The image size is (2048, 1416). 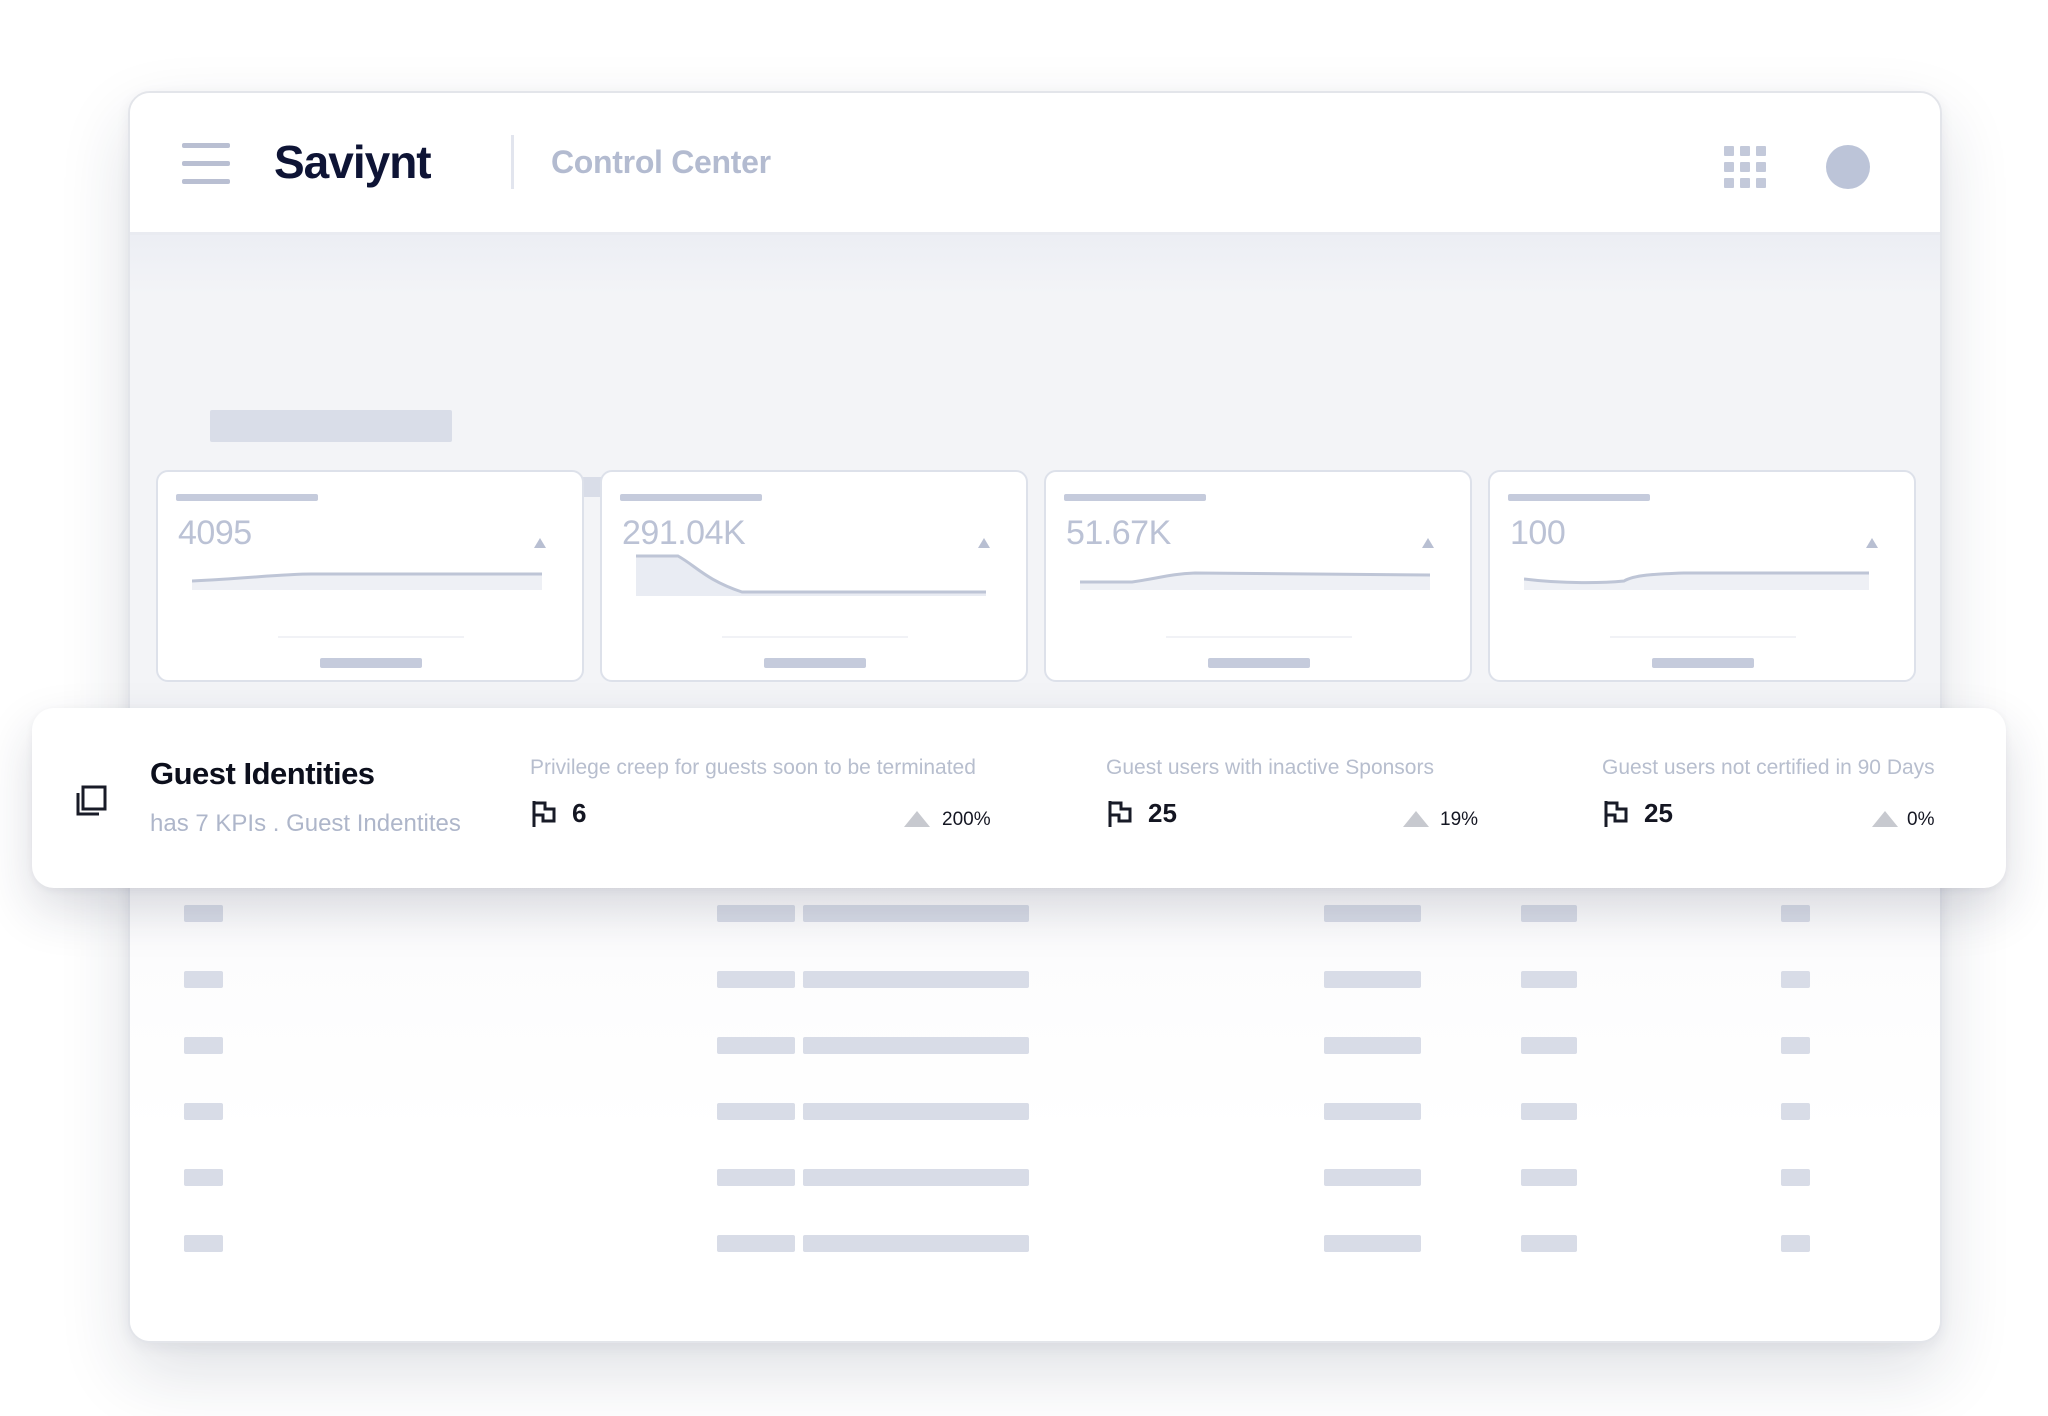 I want to click on app-title: Control Center, so click(x=661, y=162).